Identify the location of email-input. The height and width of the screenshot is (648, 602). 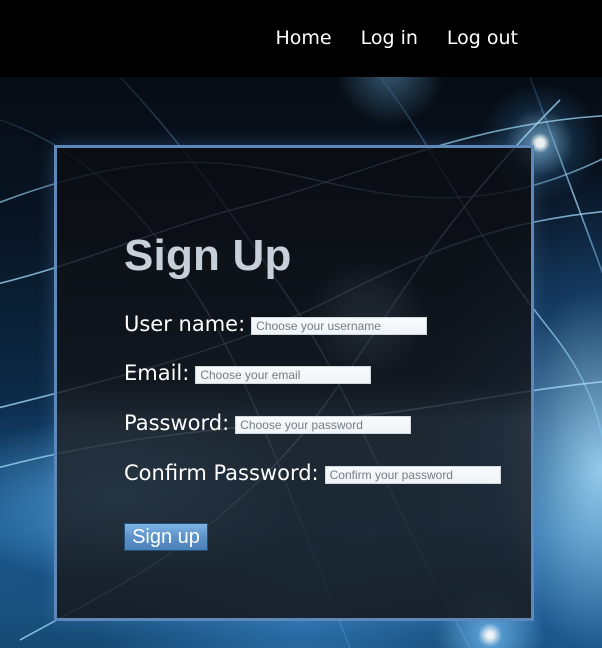
(283, 375).